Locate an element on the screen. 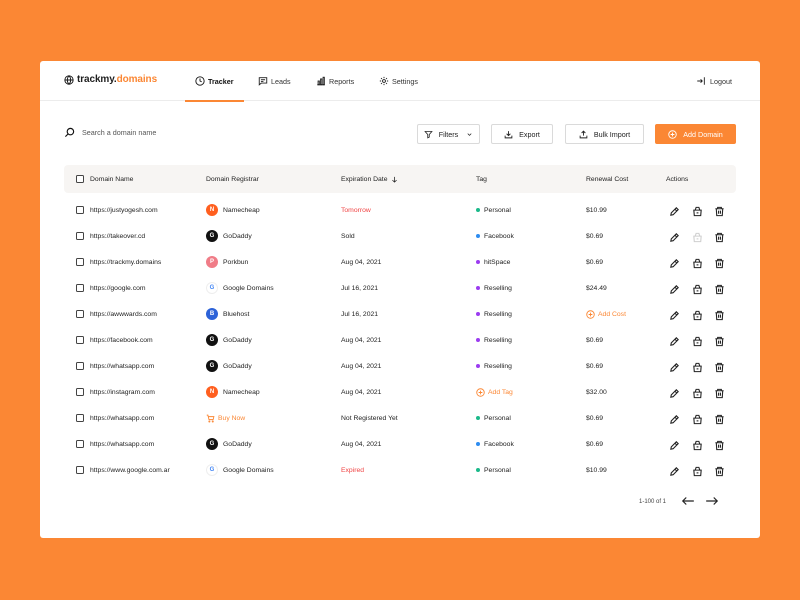  domain-name: https://trackmy.domains is located at coordinates (125, 262).